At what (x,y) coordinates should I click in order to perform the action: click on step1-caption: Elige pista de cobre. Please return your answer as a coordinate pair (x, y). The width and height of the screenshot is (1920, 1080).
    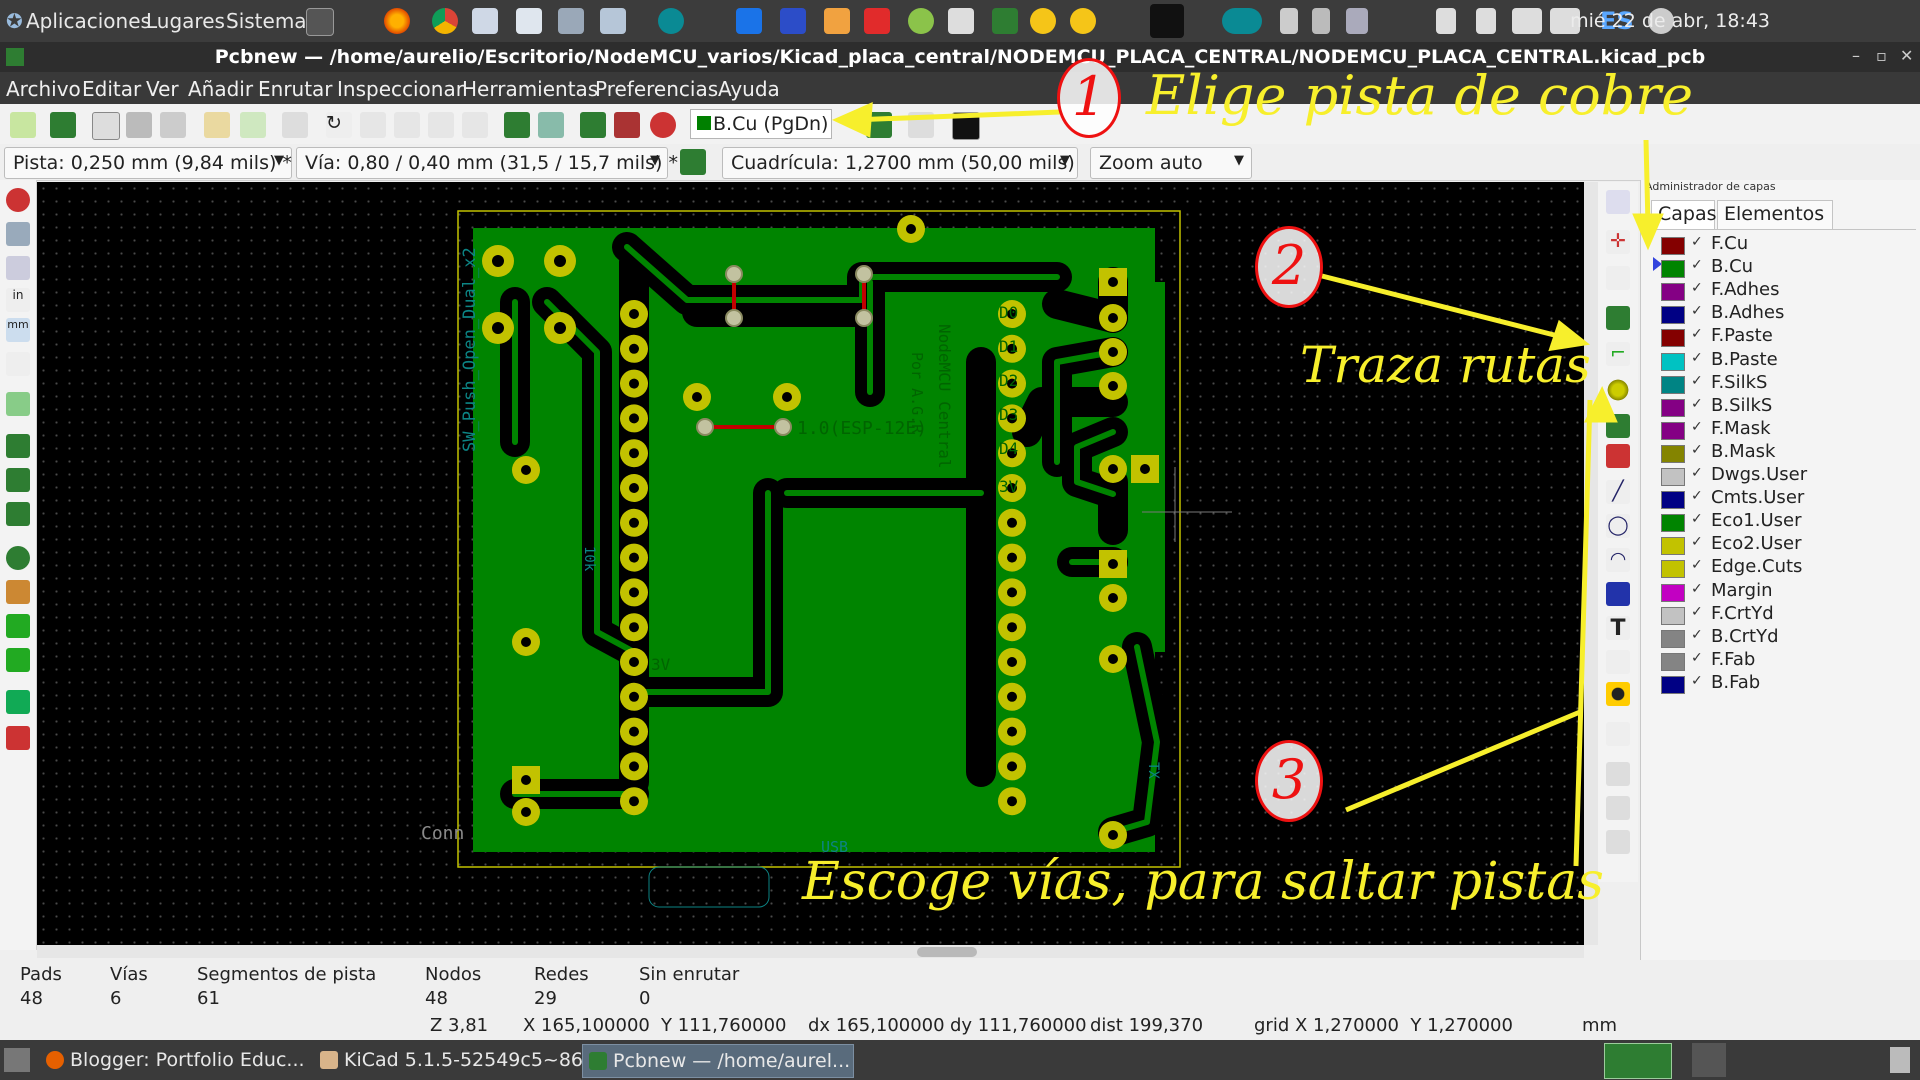
    Looking at the image, I should click on (1420, 95).